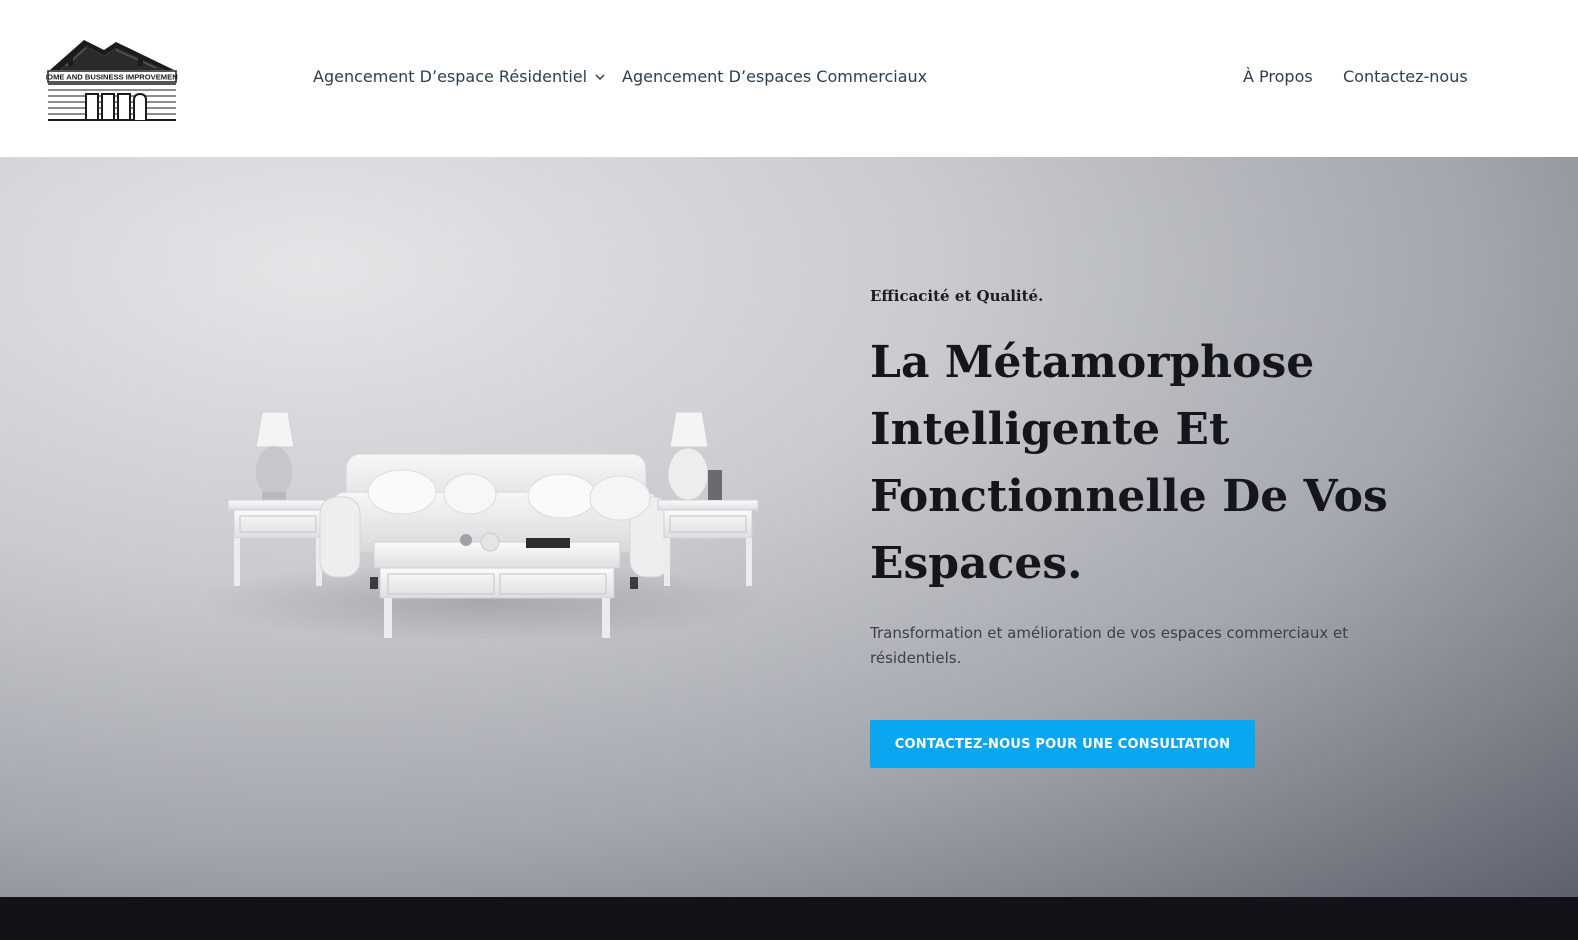 The width and height of the screenshot is (1578, 940). Describe the element at coordinates (957, 296) in the screenshot. I see `hero-eyebrow: Efficacité et Qualité.` at that location.